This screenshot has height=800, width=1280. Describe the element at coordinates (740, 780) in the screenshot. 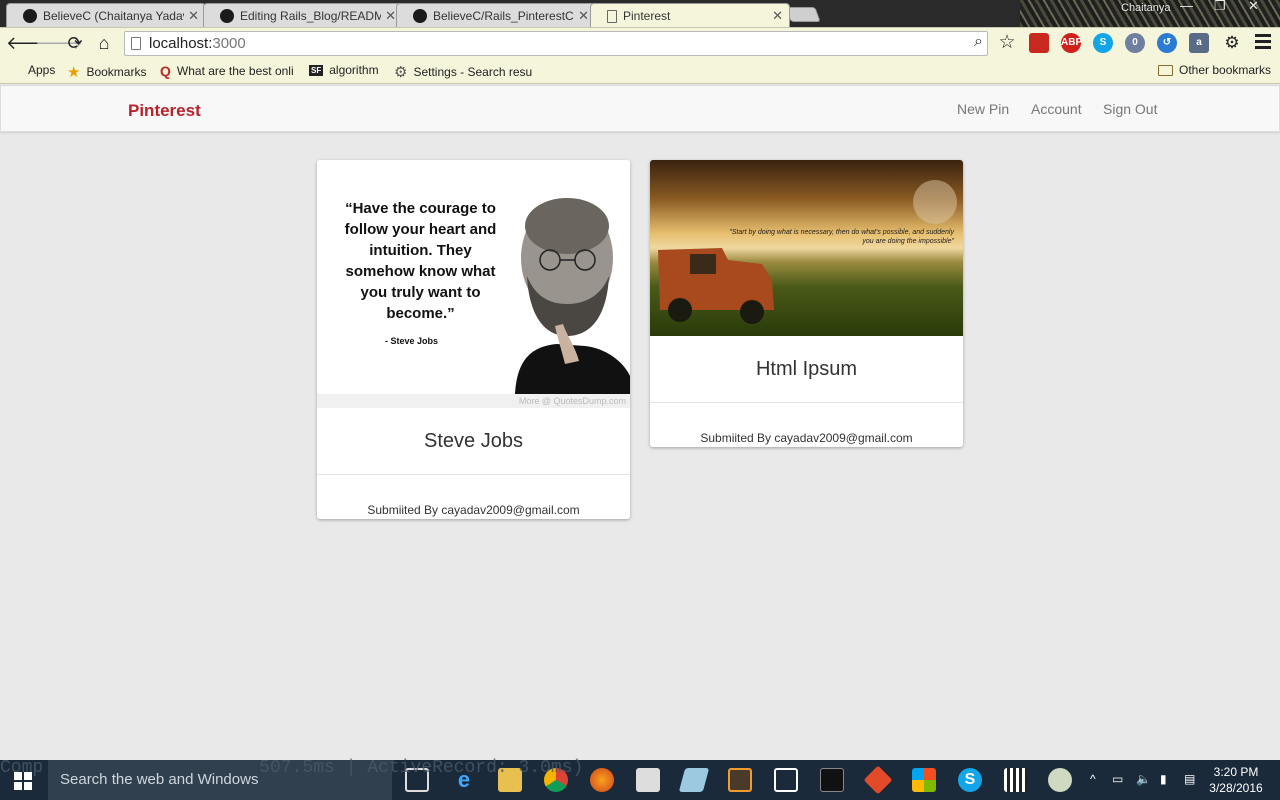

I see `sublime-icon` at that location.